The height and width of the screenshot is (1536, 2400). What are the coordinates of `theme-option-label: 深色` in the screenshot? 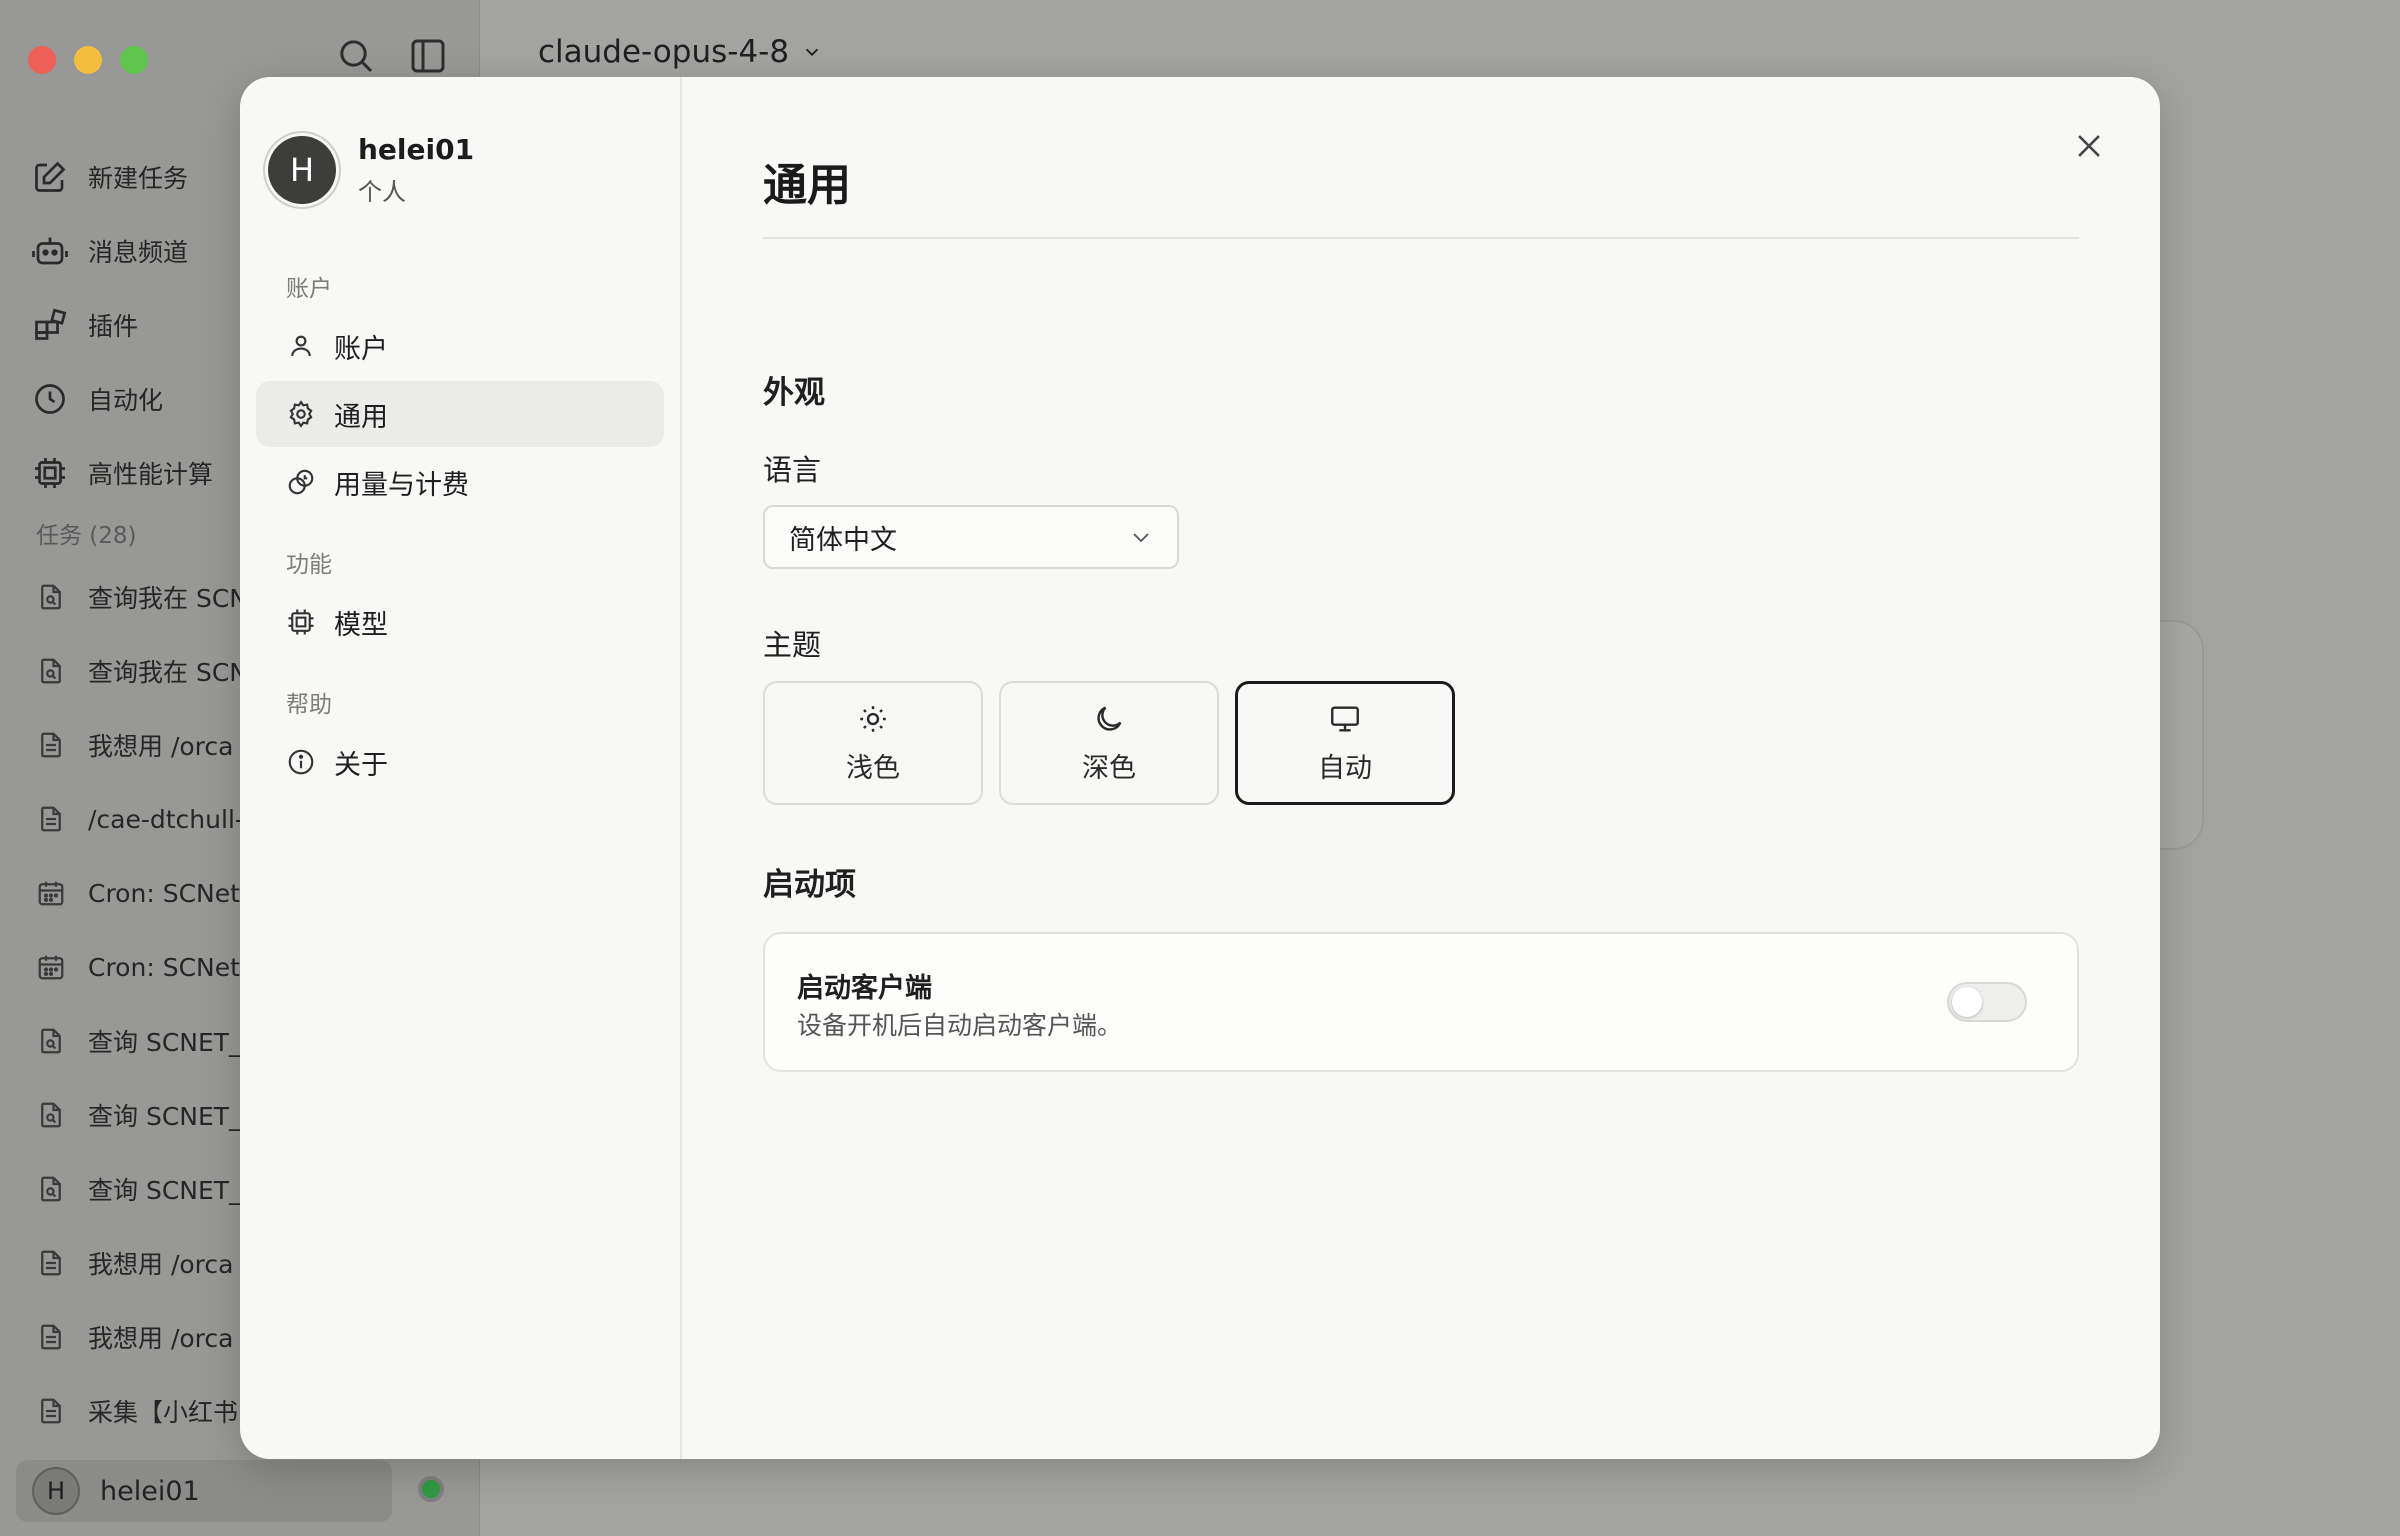 It's located at (1109, 768).